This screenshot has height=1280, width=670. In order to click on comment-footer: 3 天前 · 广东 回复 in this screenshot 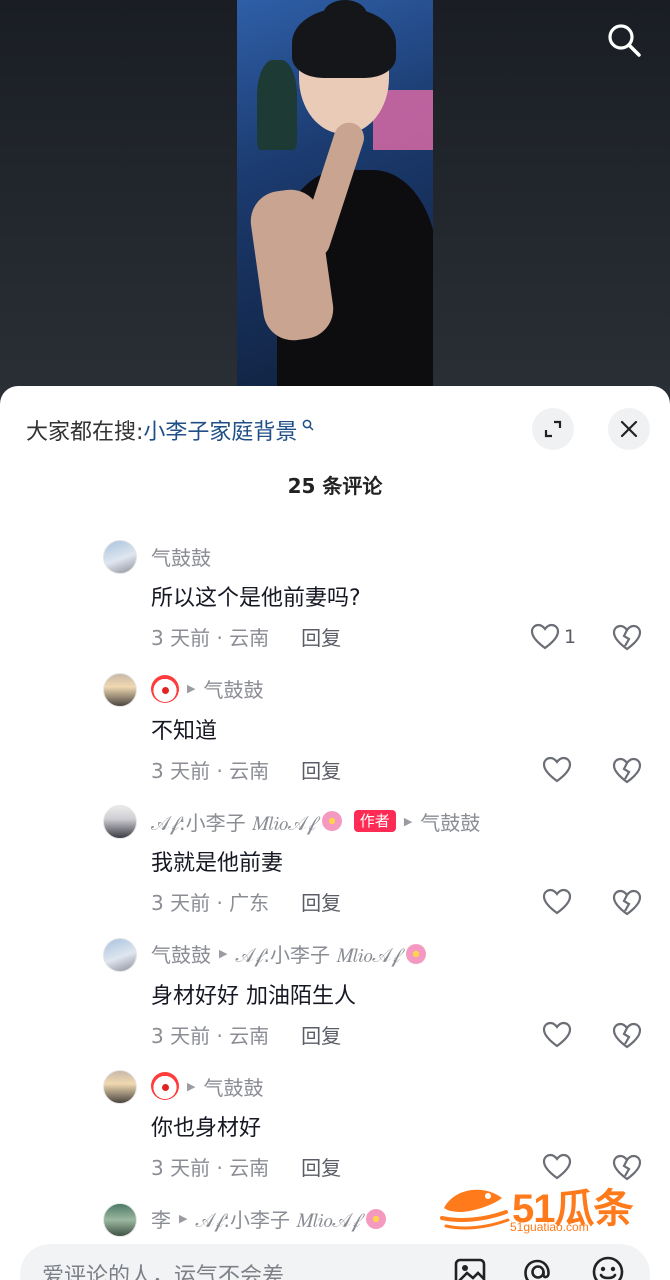, I will do `click(246, 901)`.